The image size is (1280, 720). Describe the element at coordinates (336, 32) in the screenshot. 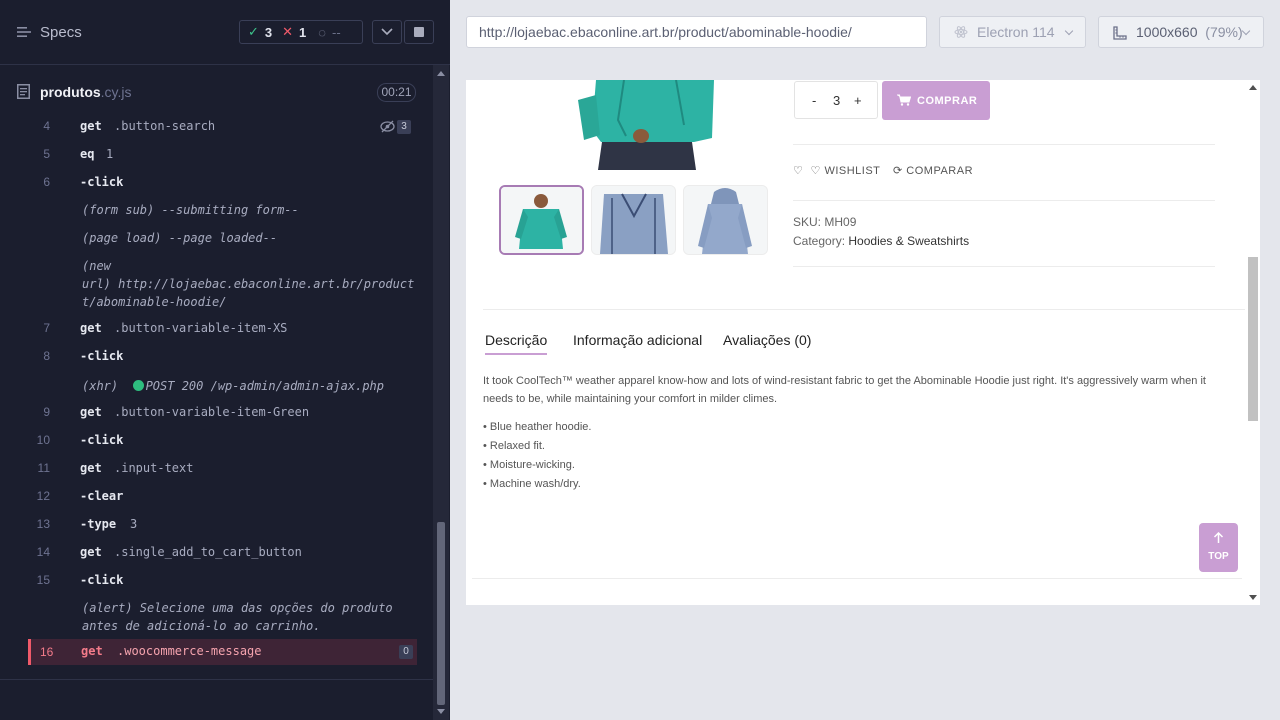

I see `pending-count: --` at that location.